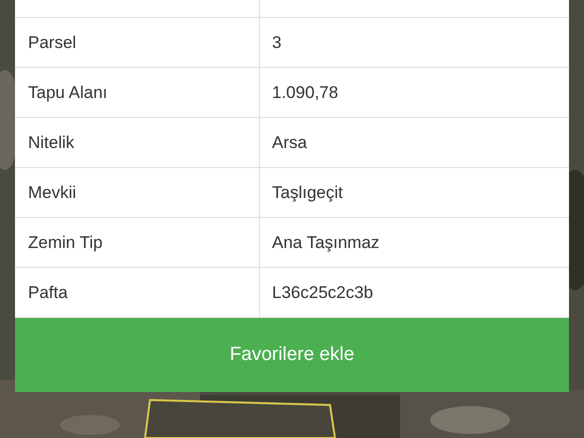  Describe the element at coordinates (289, 143) in the screenshot. I see `field-value: Arsa` at that location.